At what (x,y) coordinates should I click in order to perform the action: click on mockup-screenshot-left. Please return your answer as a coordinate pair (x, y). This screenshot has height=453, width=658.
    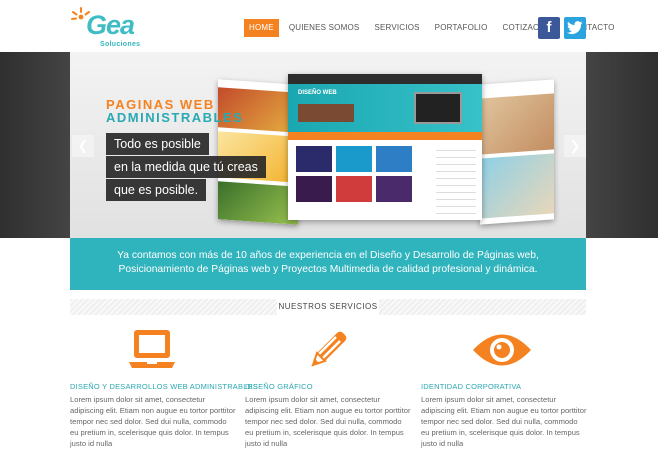
    Looking at the image, I should click on (258, 152).